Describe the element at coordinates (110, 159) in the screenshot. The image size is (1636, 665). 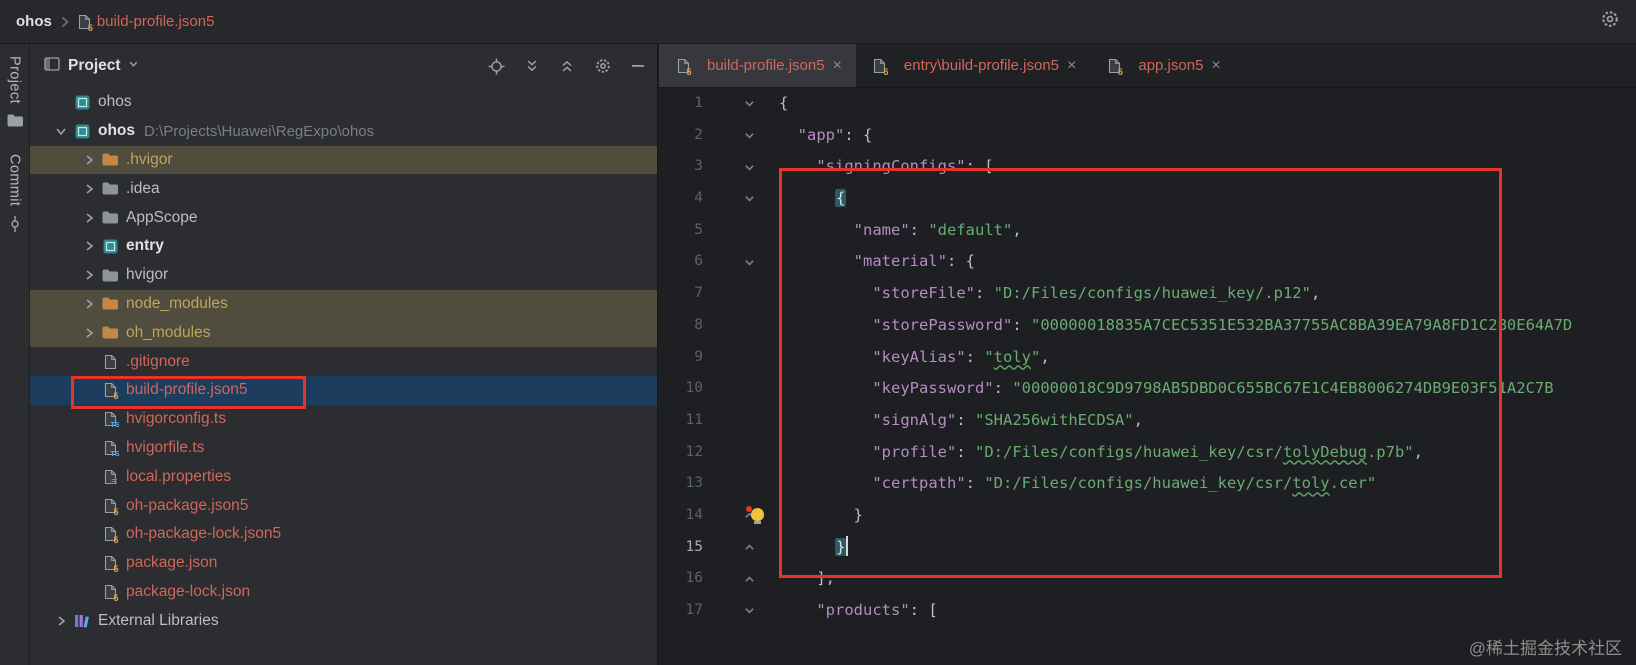
I see `folder-ex-icon` at that location.